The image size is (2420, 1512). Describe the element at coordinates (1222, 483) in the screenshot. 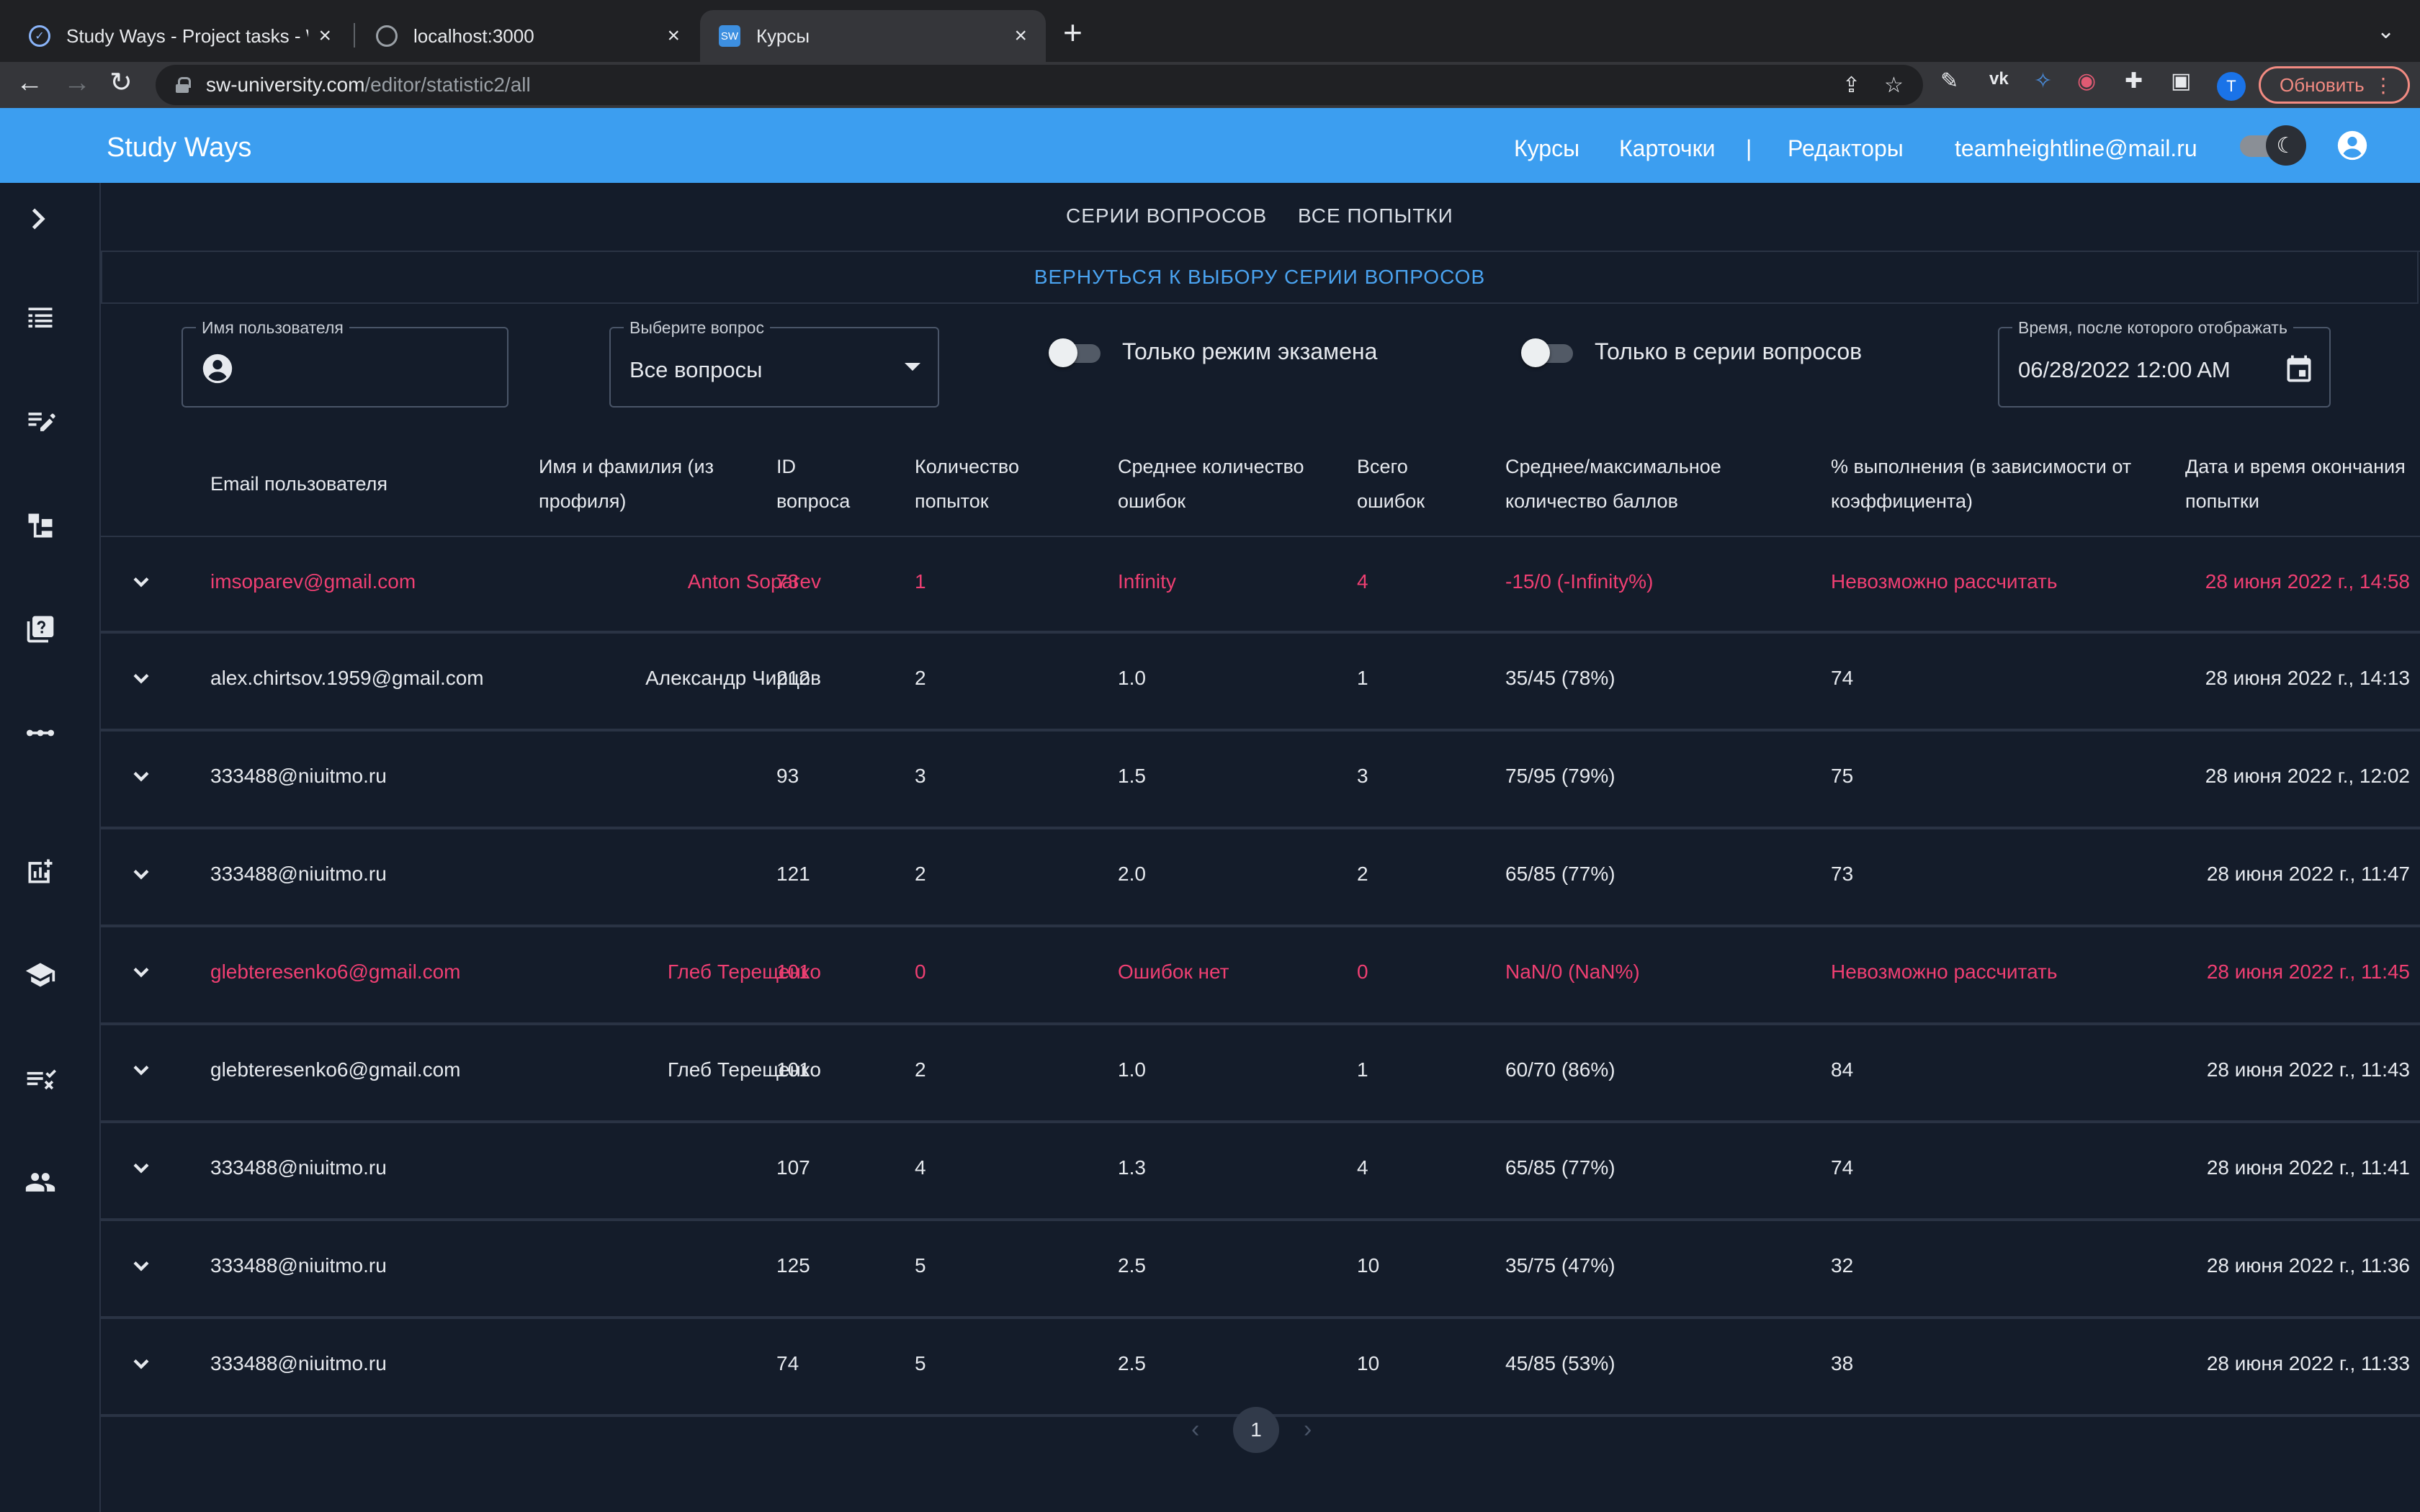

I see `header-avg-errors: Среднее количество ошибок` at that location.